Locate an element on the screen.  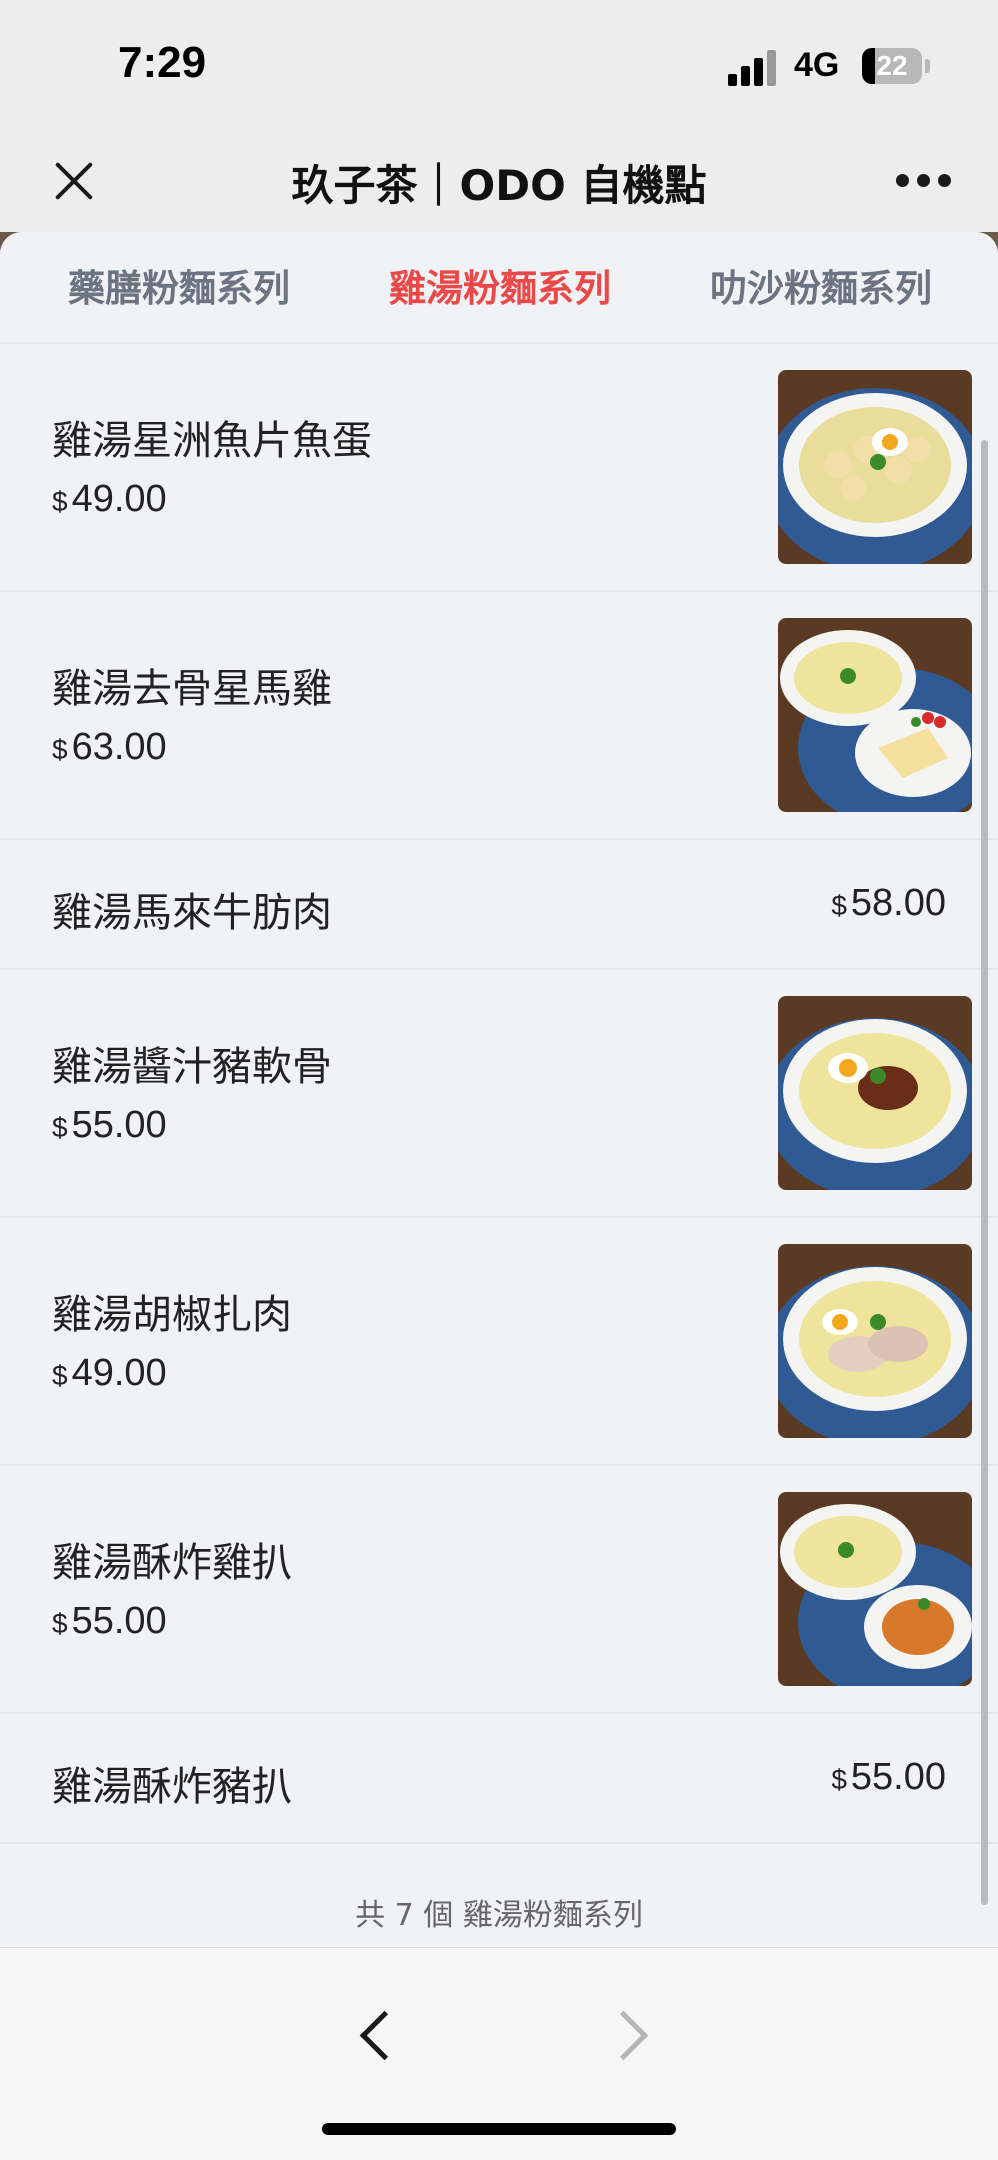
scrollbar is located at coordinates (984, 1172).